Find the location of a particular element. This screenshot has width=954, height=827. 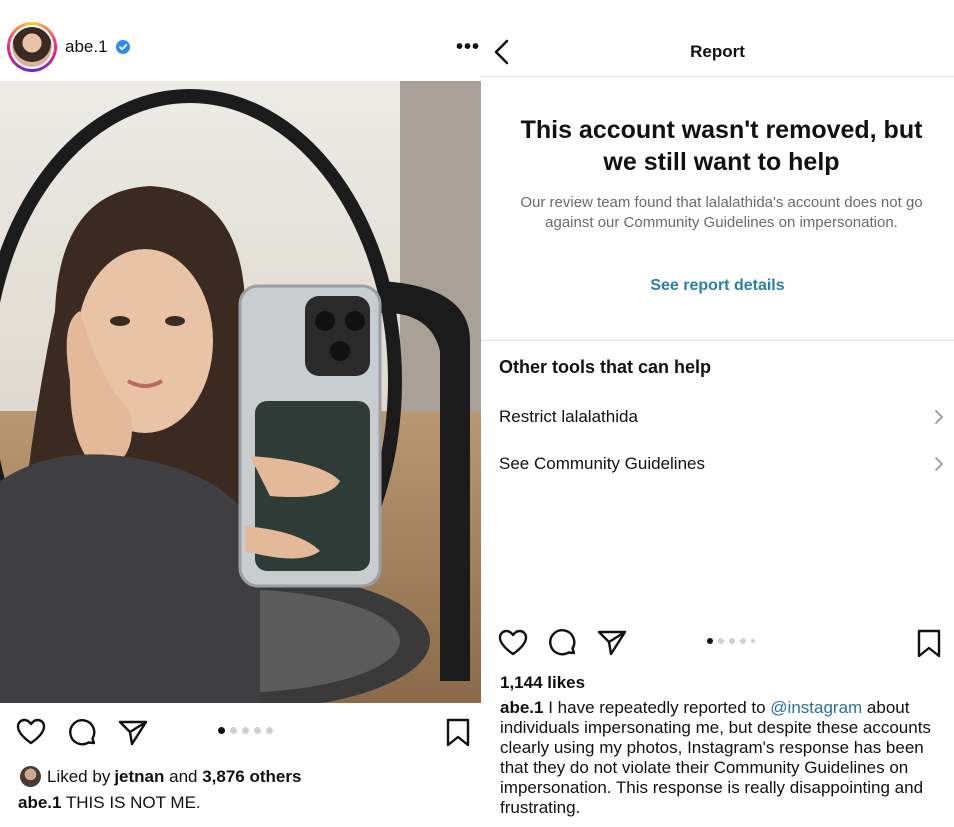

caption-text: THIS IS NOT ME. is located at coordinates (131, 802).